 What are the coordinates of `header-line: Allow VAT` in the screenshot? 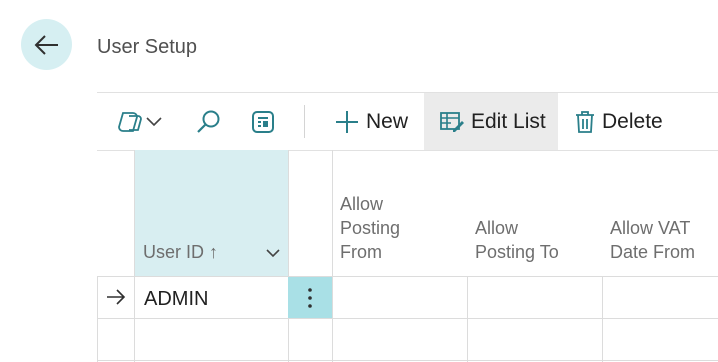 It's located at (650, 228).